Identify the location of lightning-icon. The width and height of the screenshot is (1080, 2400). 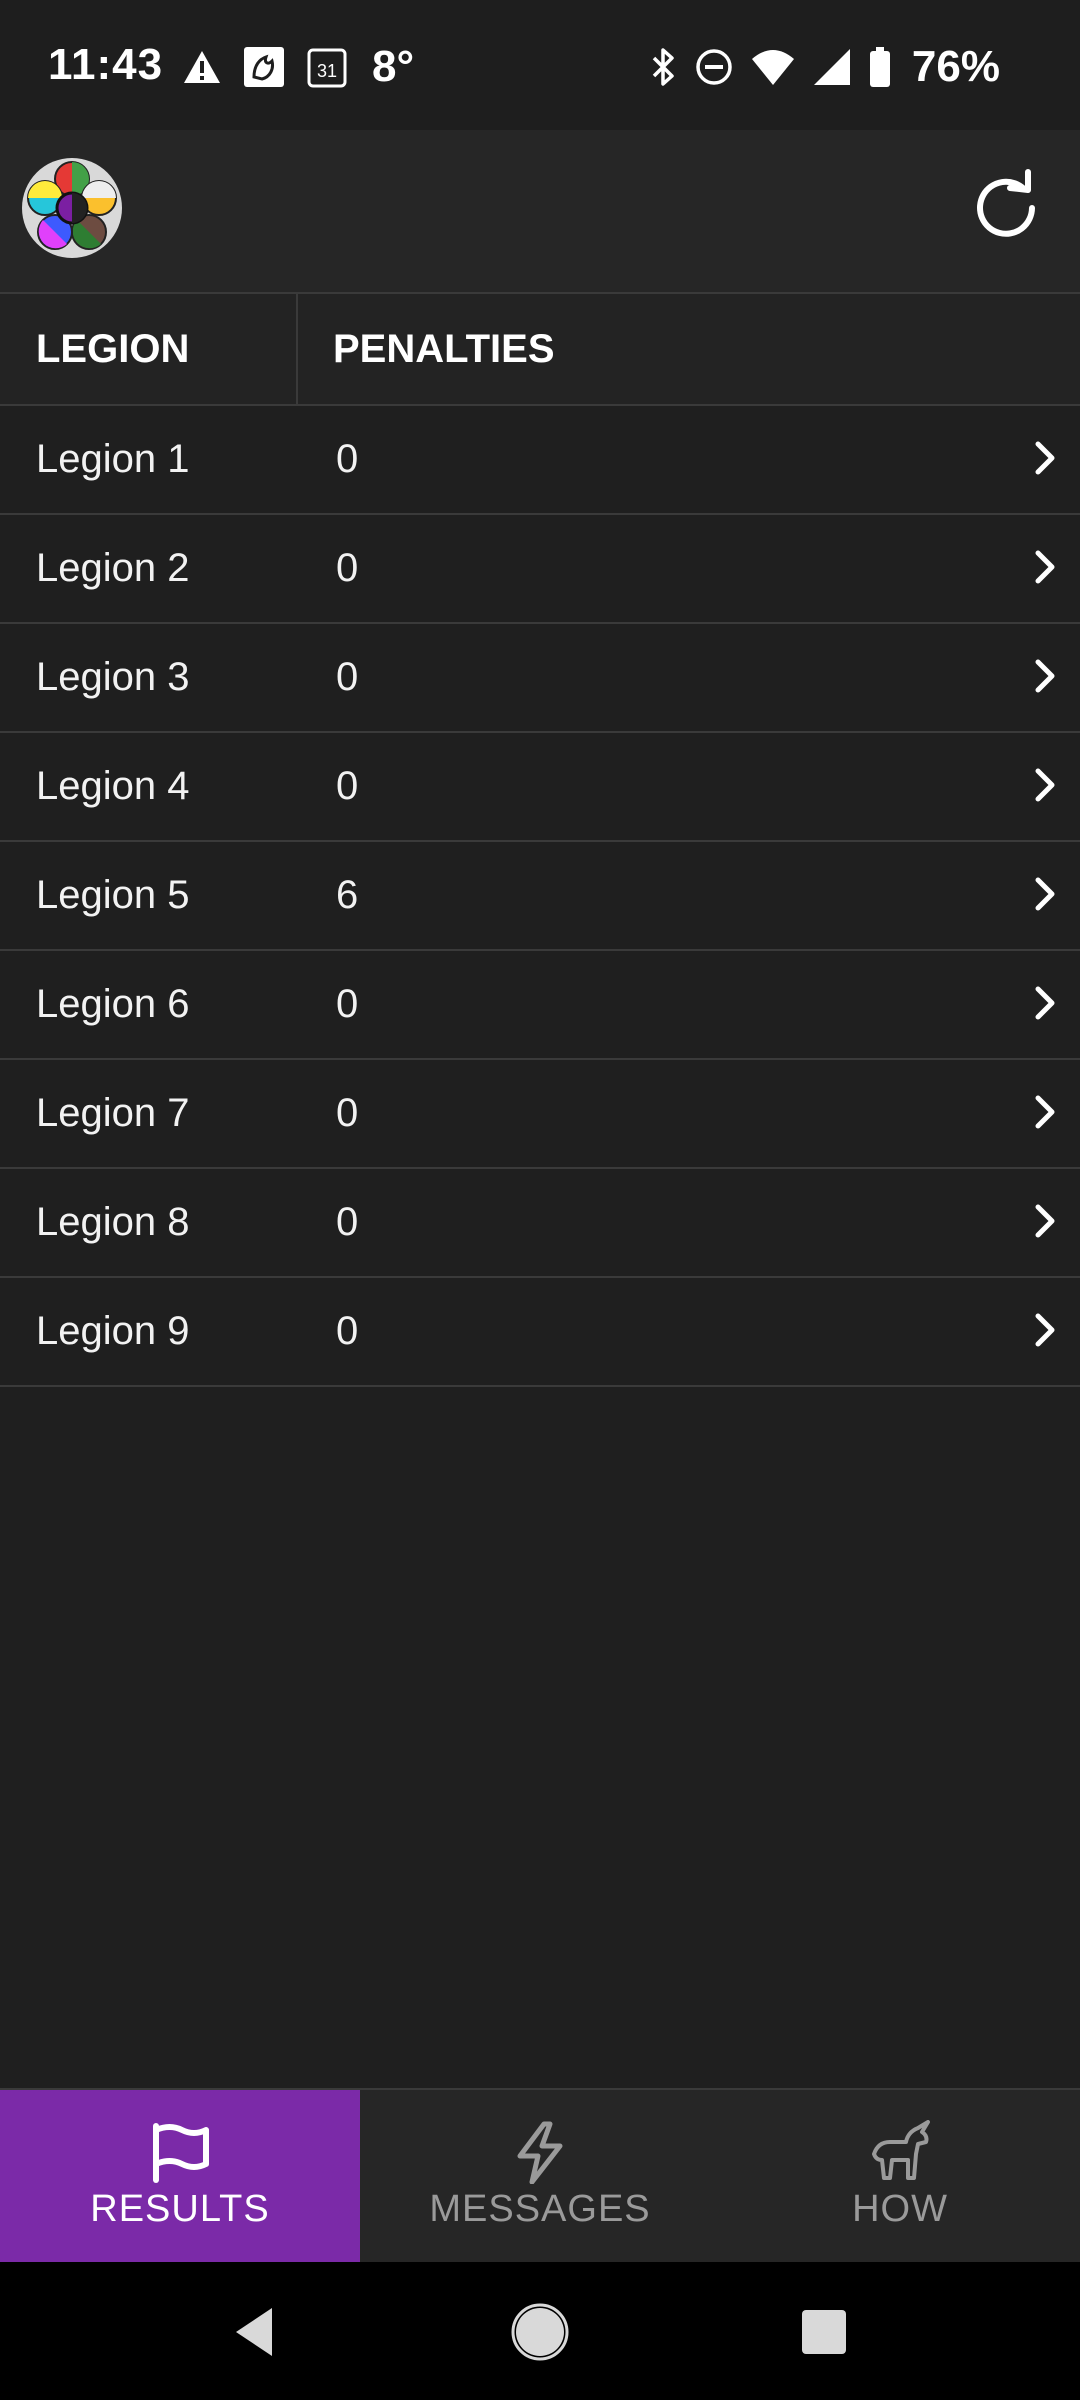
(540, 2152).